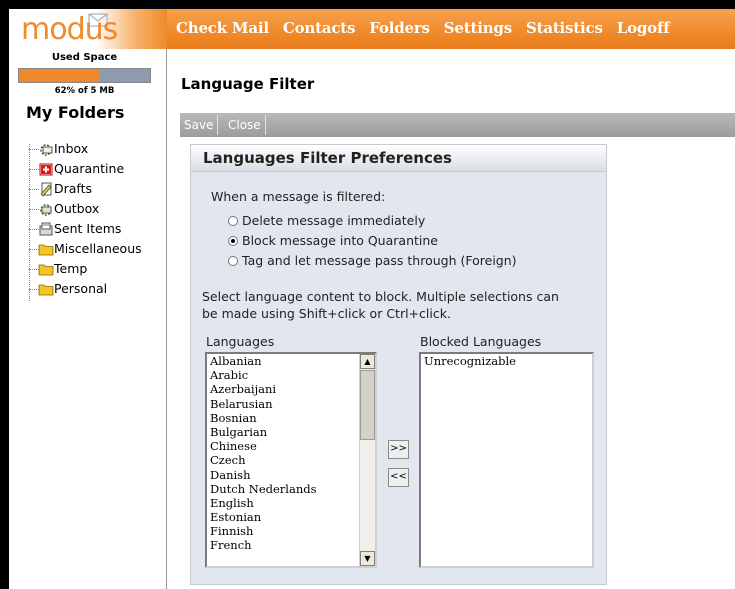 The image size is (735, 589). Describe the element at coordinates (29, 222) in the screenshot. I see `tree-line` at that location.